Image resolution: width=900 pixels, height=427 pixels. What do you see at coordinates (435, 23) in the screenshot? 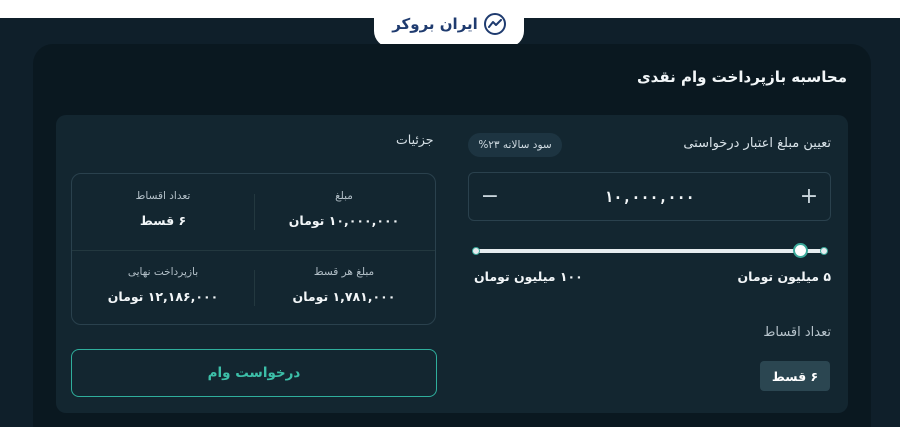
I see `brand-name: ایران بروکر` at bounding box center [435, 23].